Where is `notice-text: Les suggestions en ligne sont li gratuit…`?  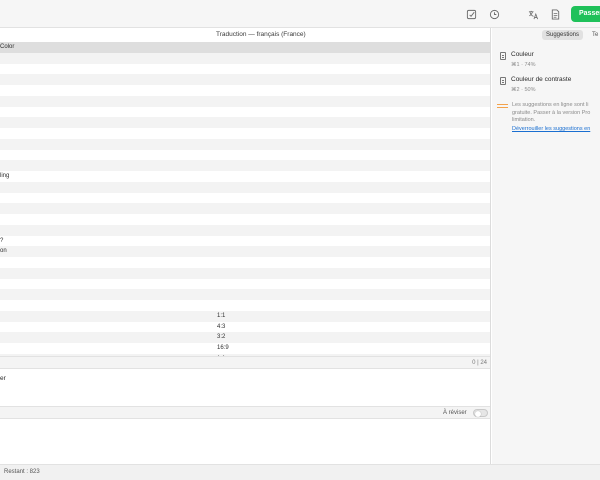
notice-text: Les suggestions en ligne sont li gratuit… is located at coordinates (551, 112).